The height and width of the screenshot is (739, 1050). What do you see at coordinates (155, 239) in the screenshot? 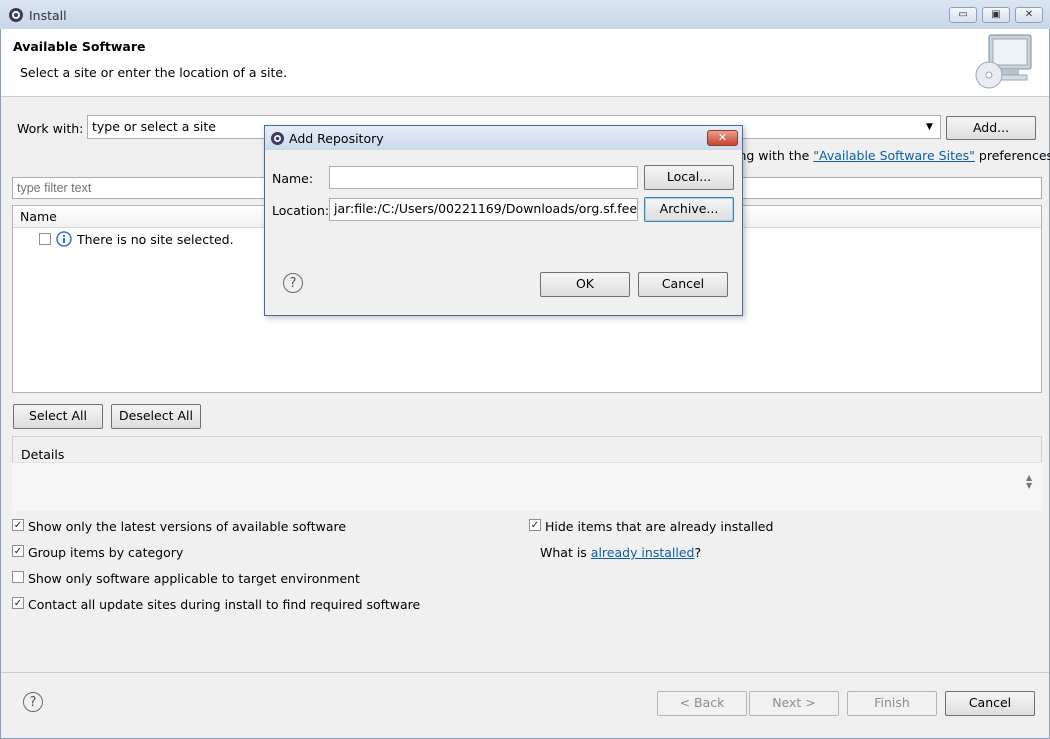
I see `tree-message: There is no site selected.` at bounding box center [155, 239].